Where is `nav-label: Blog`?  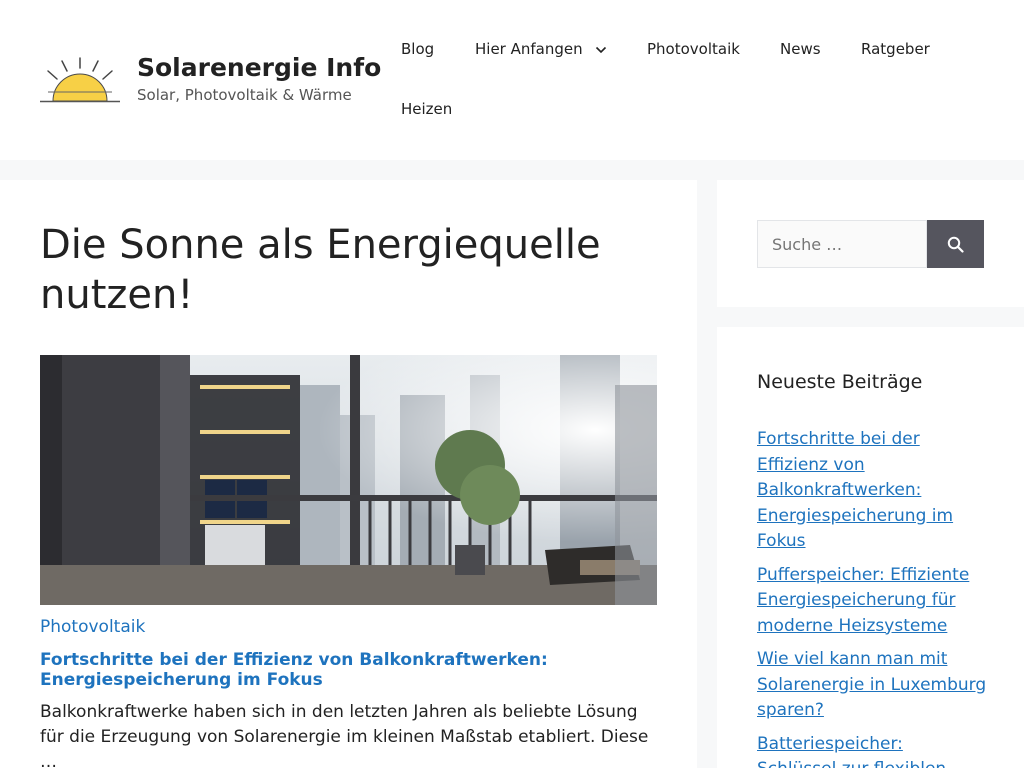
nav-label: Blog is located at coordinates (418, 49).